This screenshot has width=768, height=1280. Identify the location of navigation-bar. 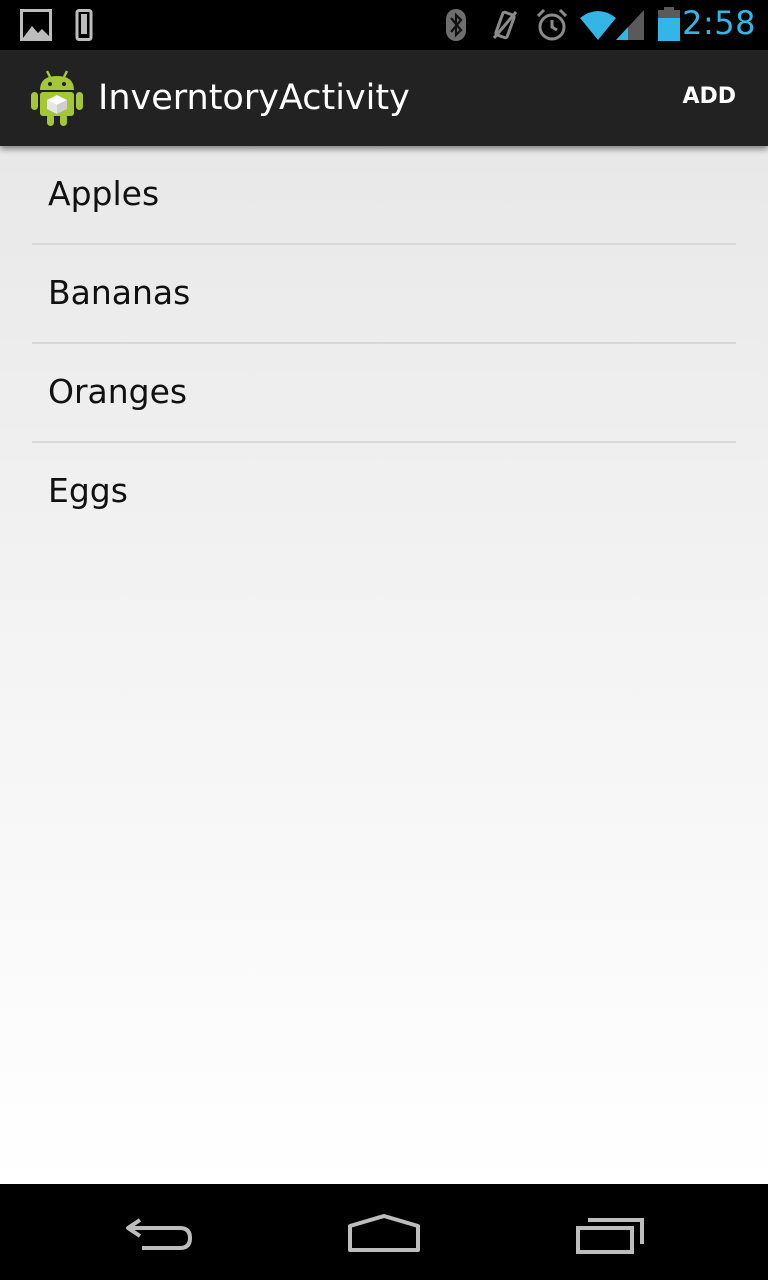
(384, 1232).